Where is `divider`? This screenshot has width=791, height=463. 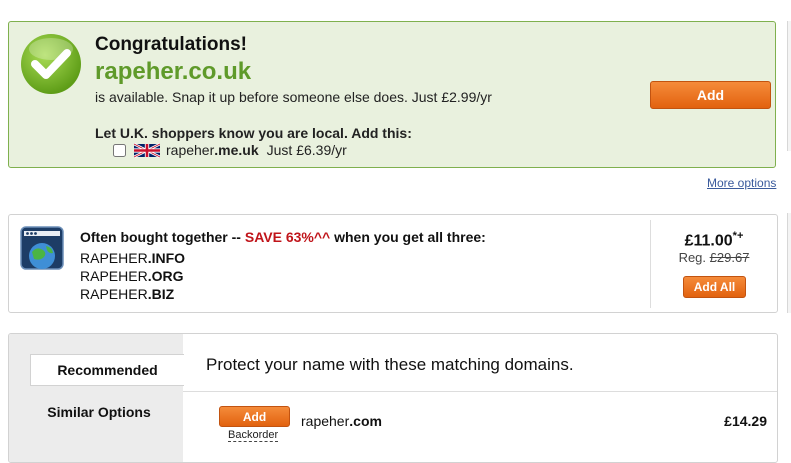 divider is located at coordinates (480, 391).